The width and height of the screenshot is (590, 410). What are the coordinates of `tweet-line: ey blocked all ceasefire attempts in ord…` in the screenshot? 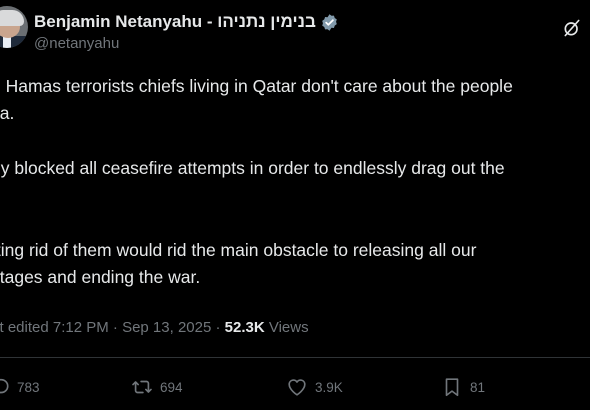 It's located at (252, 168).